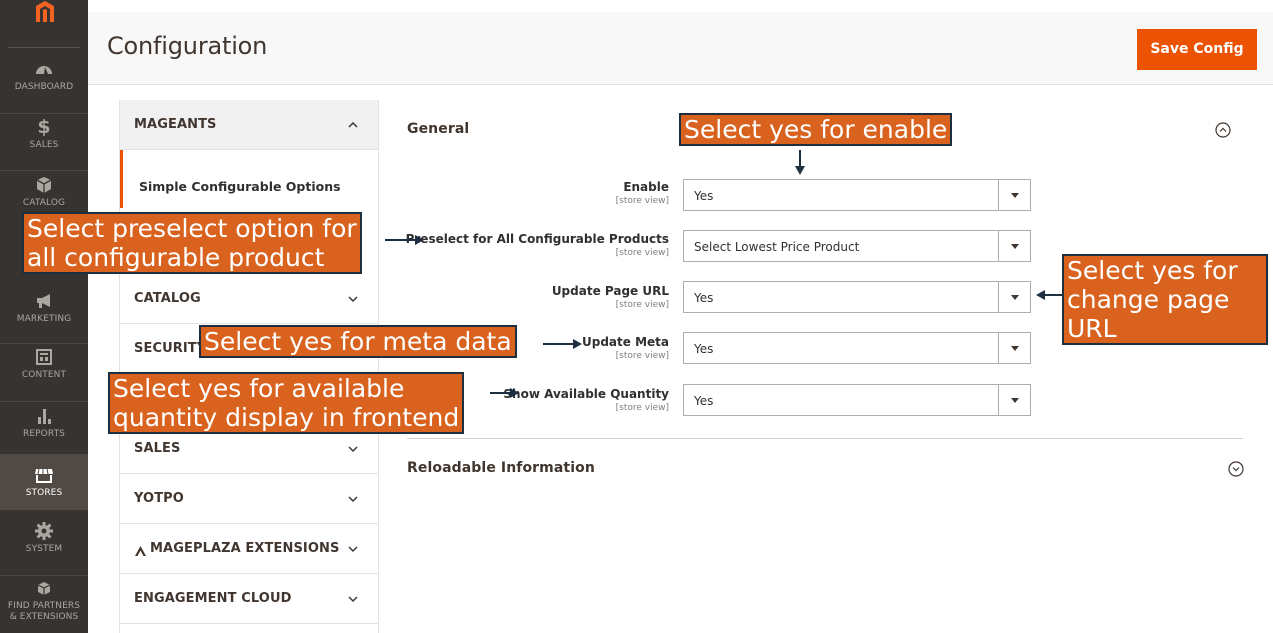  I want to click on callout-text: Select yes for enable, so click(816, 129).